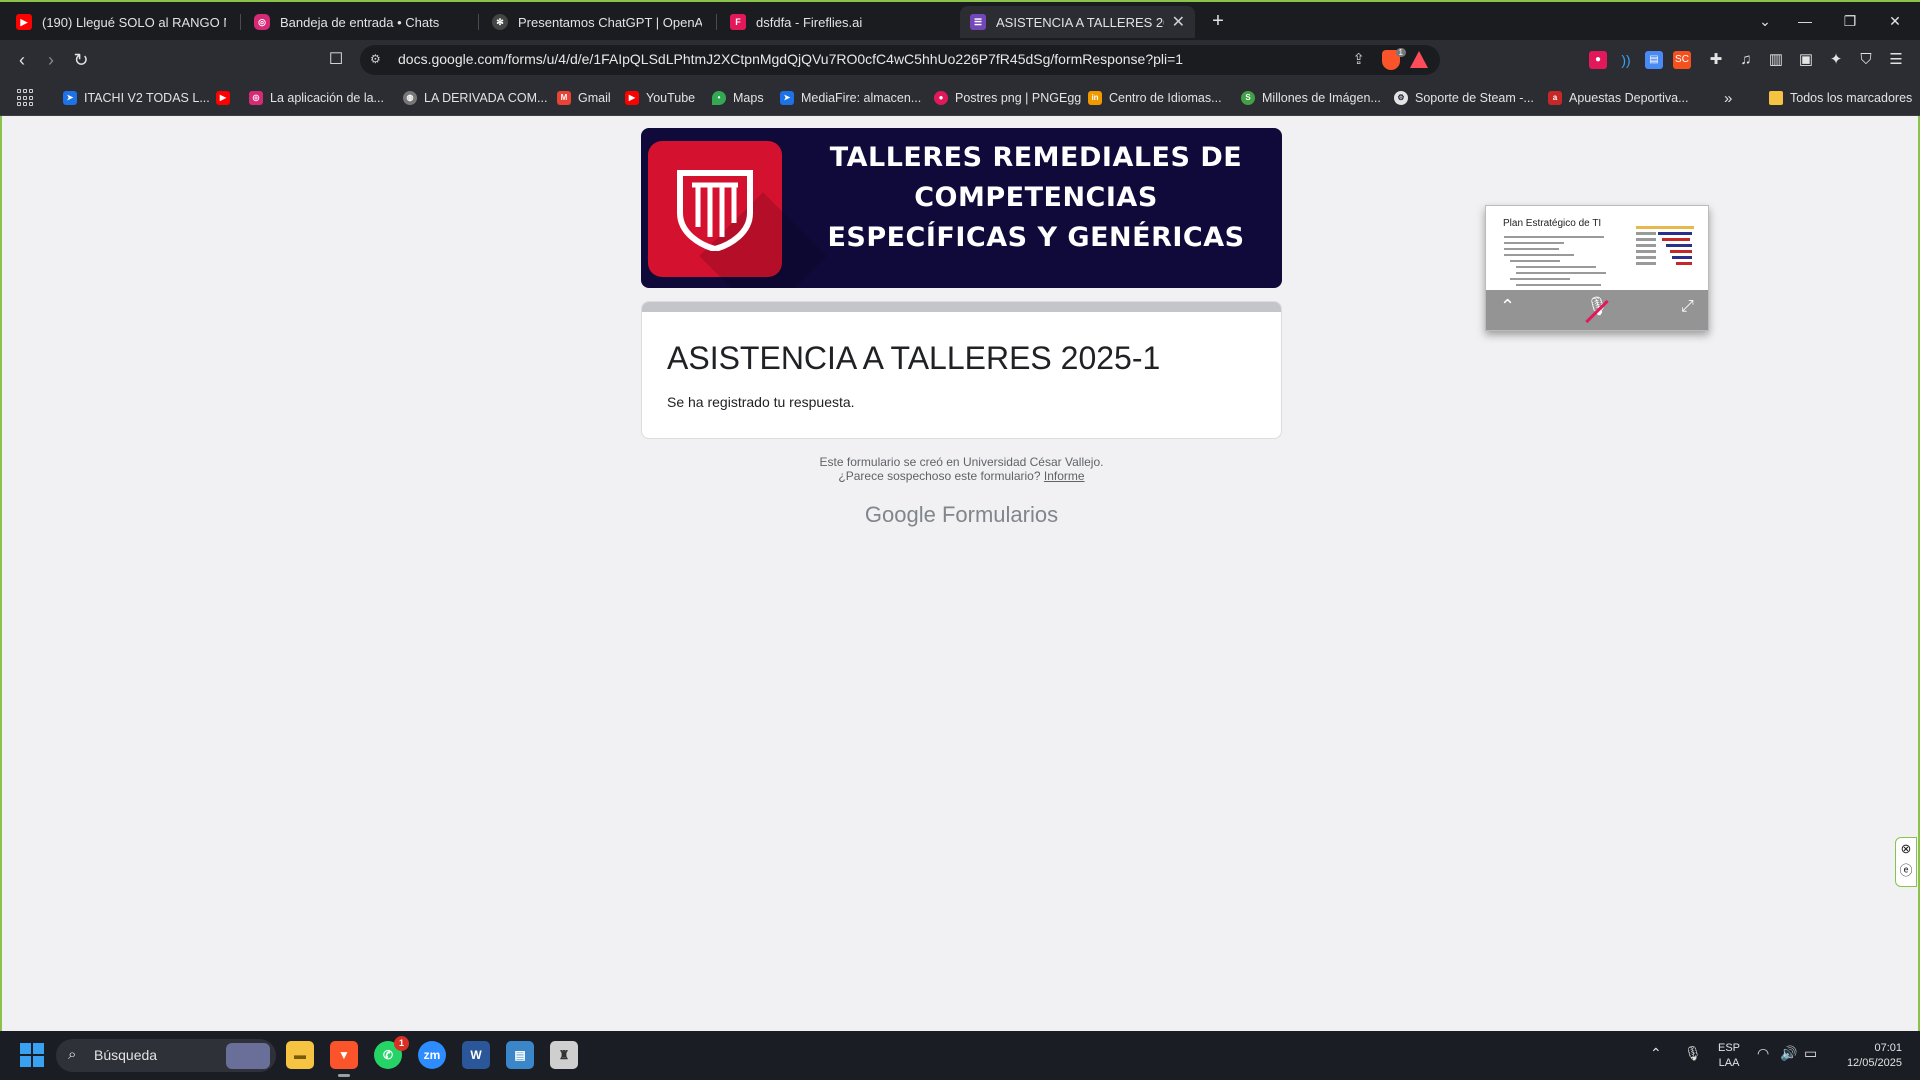  Describe the element at coordinates (715, 210) in the screenshot. I see `shield-logo-icon` at that location.